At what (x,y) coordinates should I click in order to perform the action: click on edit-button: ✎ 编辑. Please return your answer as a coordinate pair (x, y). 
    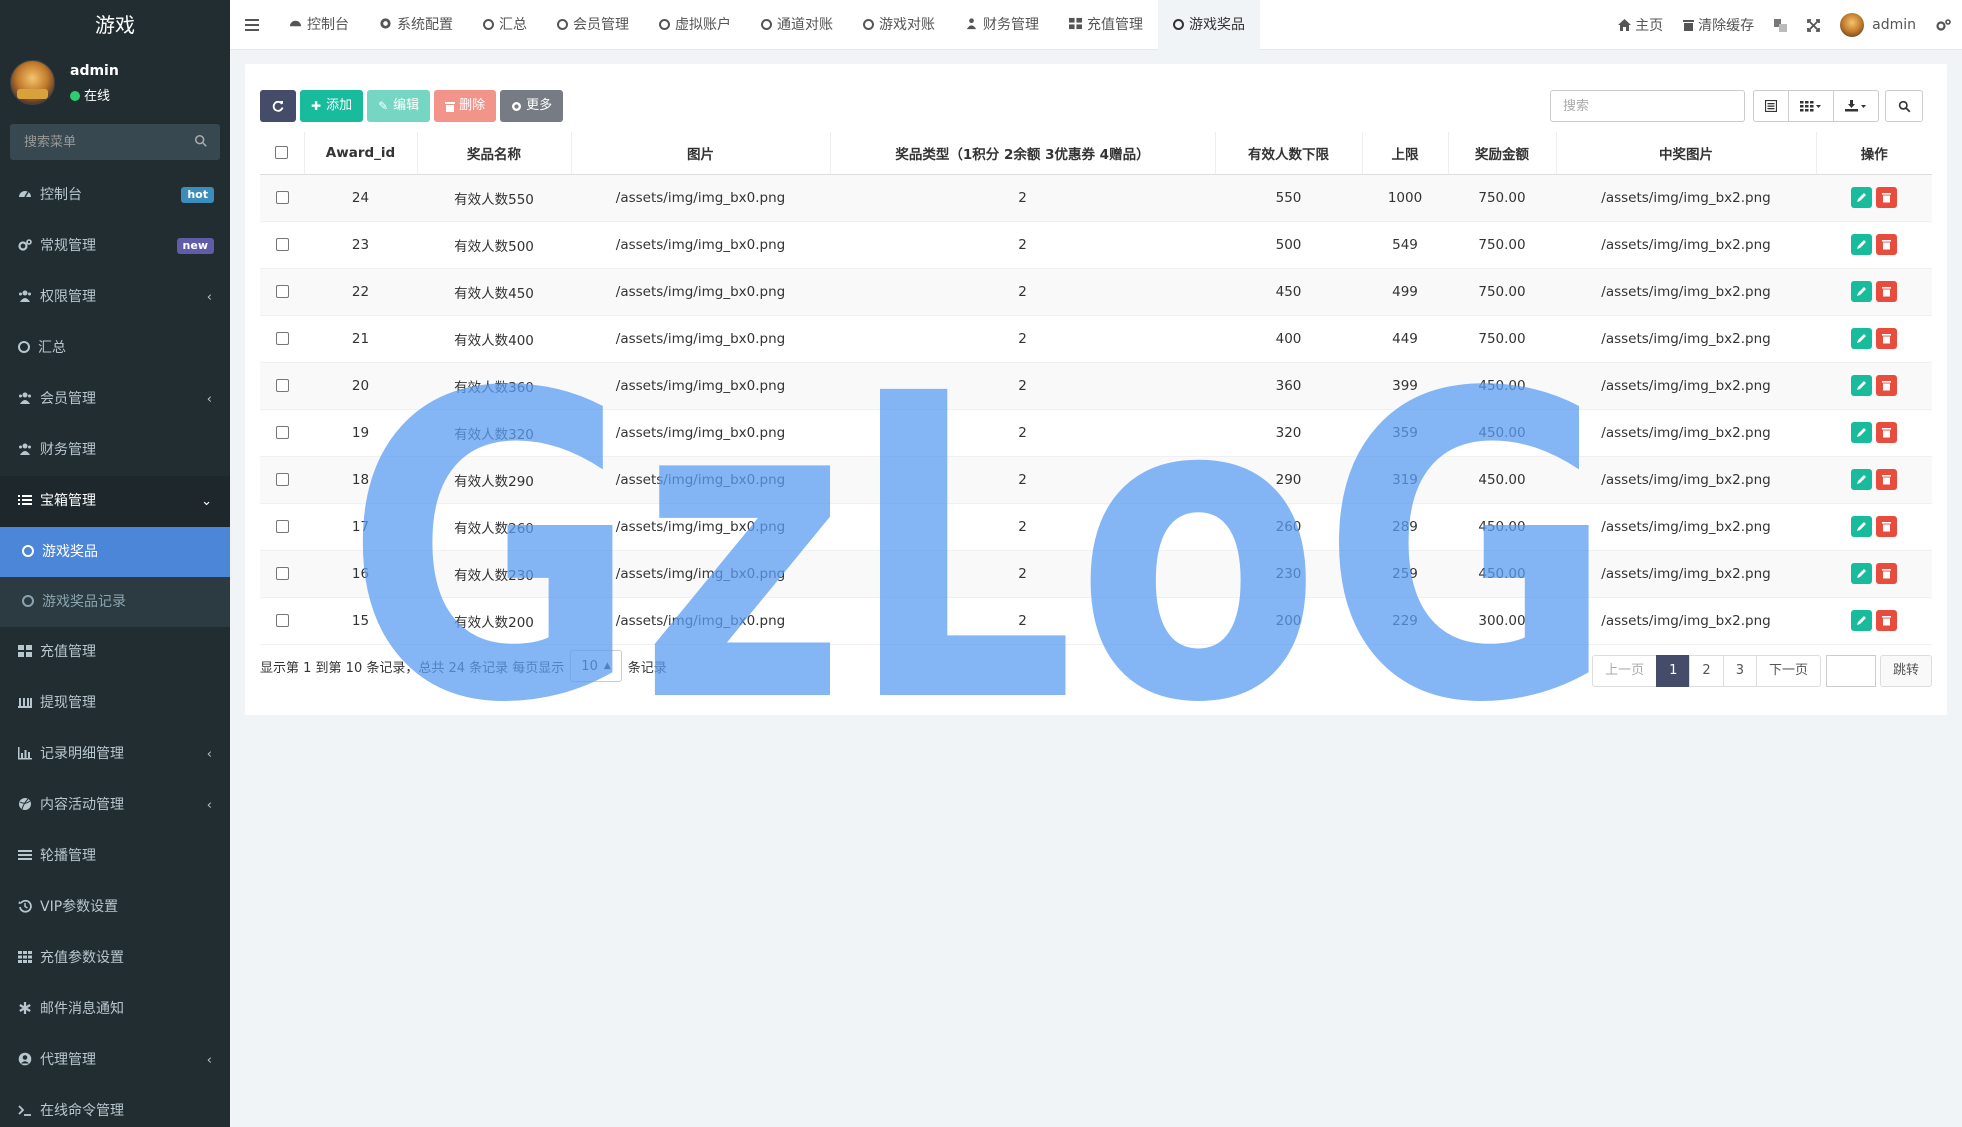
    Looking at the image, I should click on (399, 106).